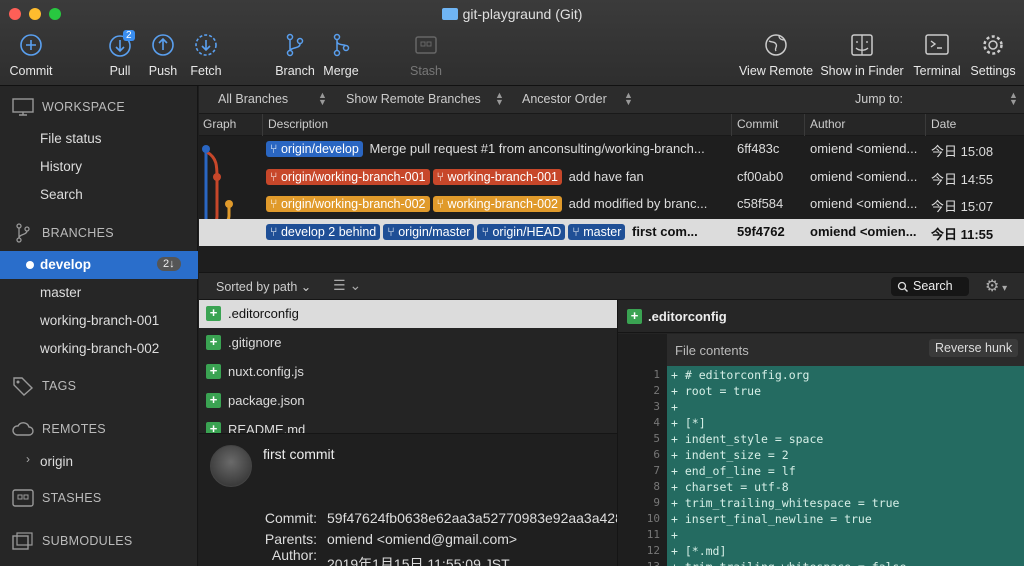 The image size is (1024, 566). Describe the element at coordinates (656, 470) in the screenshot. I see `line-number: 7` at that location.